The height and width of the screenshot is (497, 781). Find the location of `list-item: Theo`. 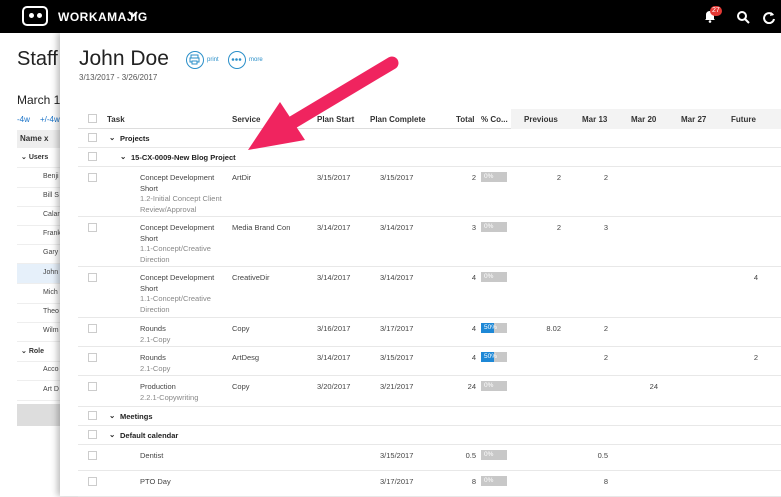

list-item: Theo is located at coordinates (39, 313).